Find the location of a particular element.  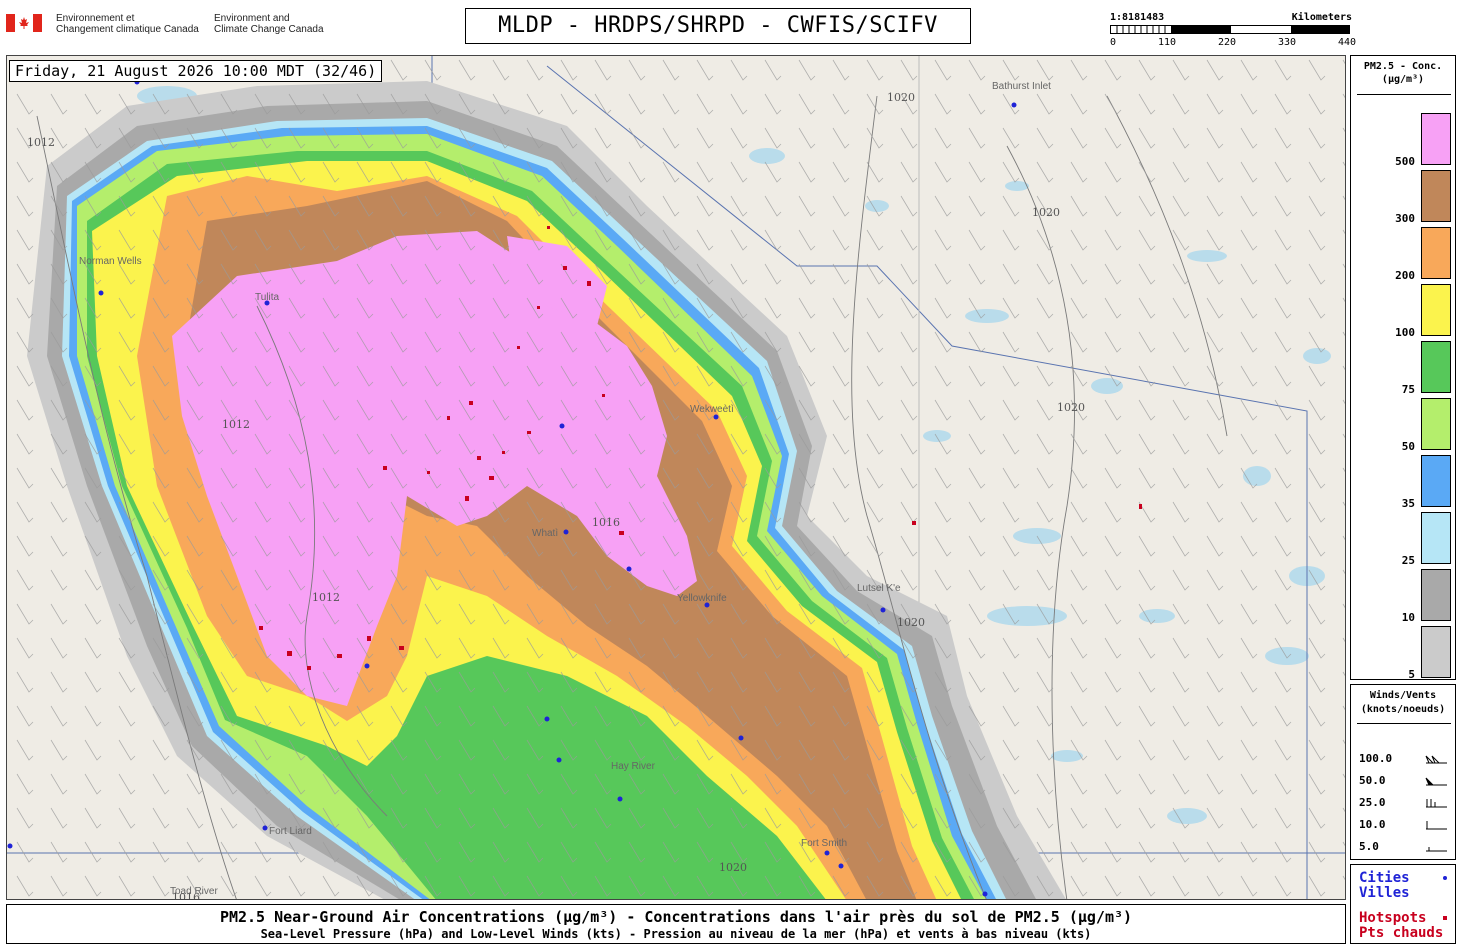

city-marker-icon is located at coordinates (1445, 878).